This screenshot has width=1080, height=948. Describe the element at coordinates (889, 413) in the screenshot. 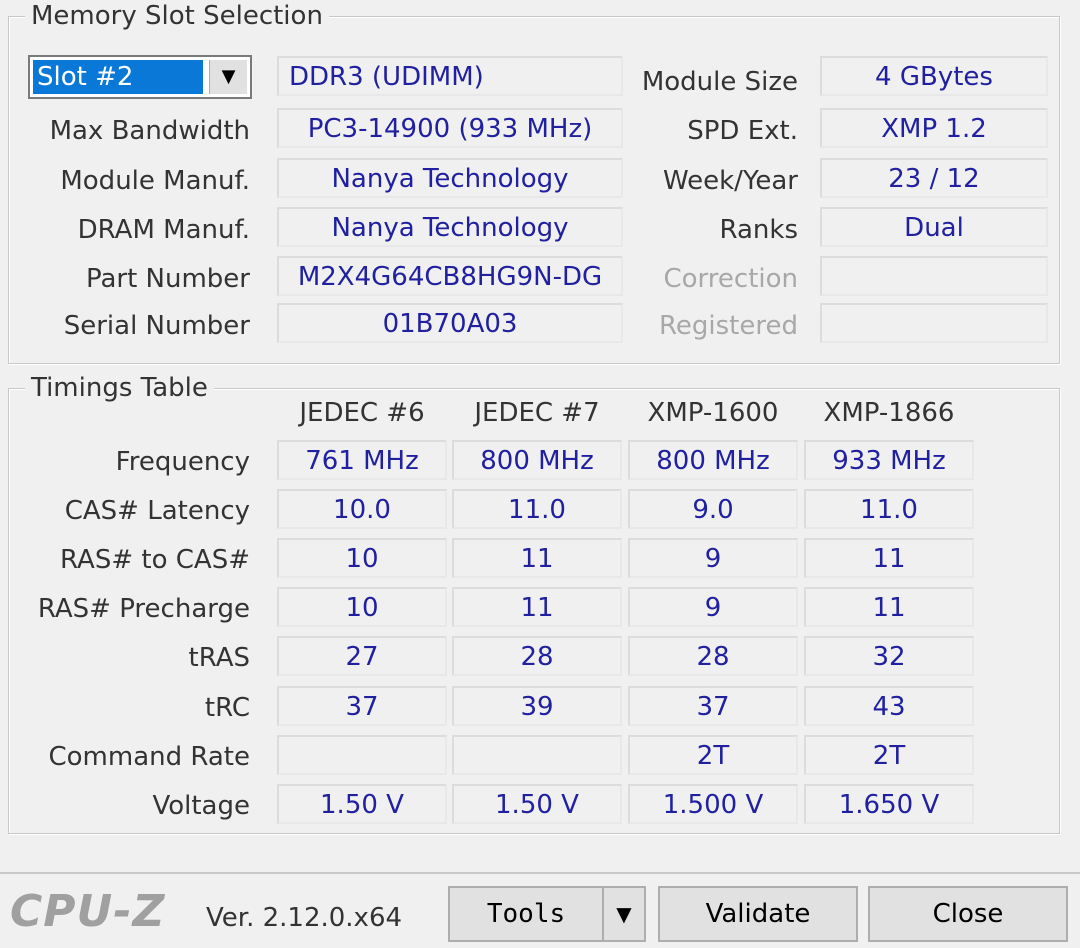

I see `column-header-xmp1866: XMP-1866` at that location.